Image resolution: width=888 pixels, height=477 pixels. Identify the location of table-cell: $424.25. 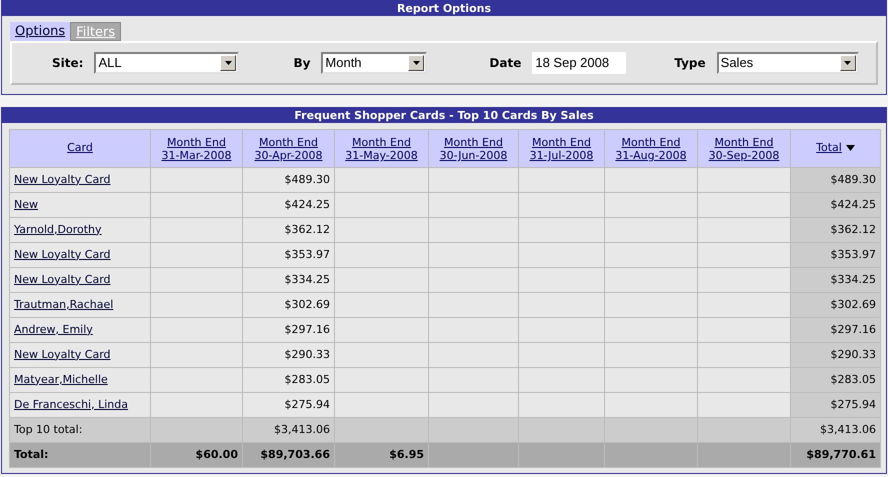
(835, 205).